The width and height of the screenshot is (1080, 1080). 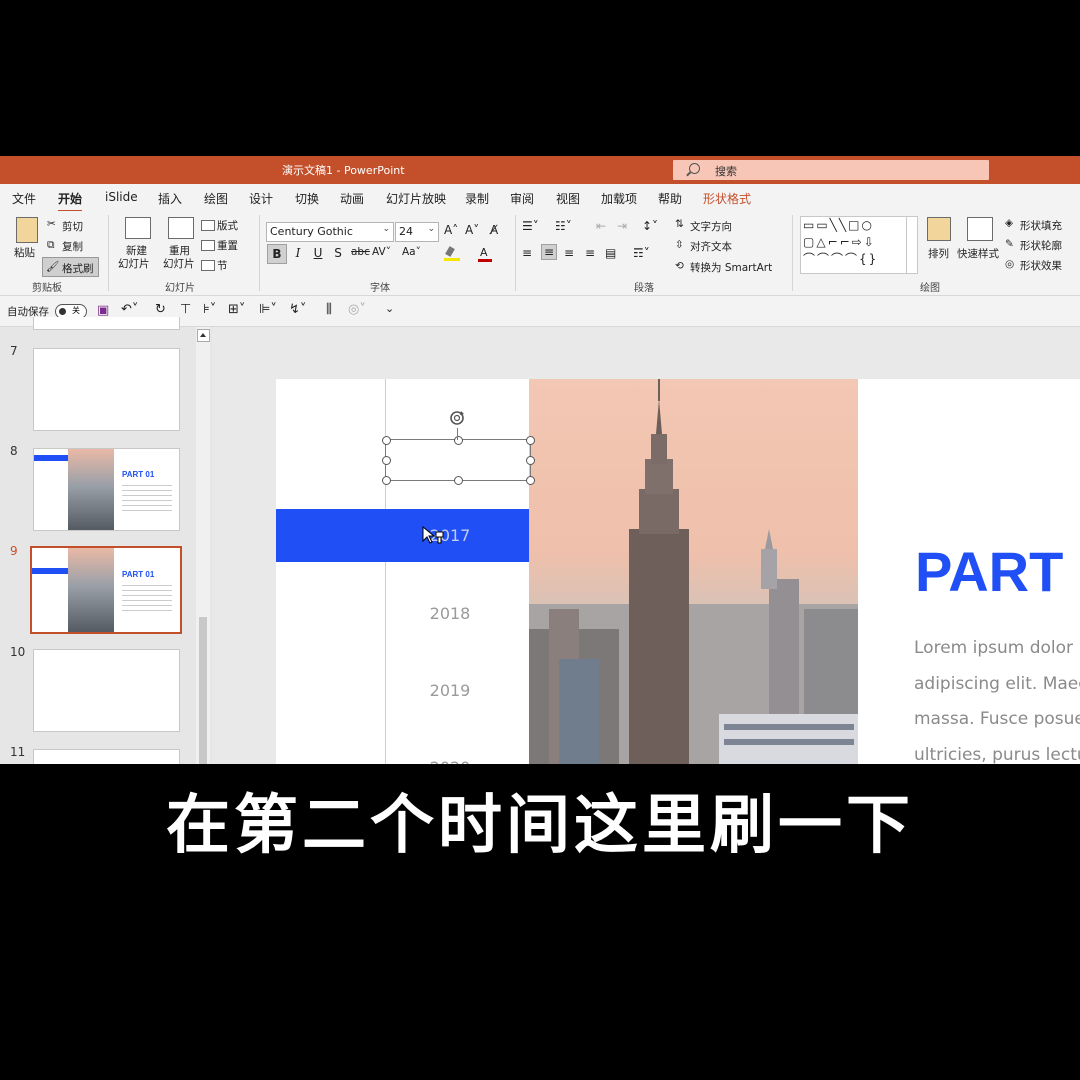 What do you see at coordinates (338, 253) in the screenshot?
I see `shadow-button: S` at bounding box center [338, 253].